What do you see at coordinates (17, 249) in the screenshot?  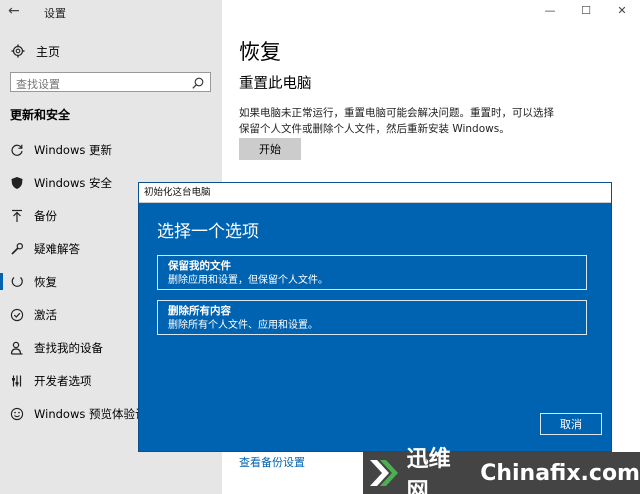 I see `wrench-icon` at bounding box center [17, 249].